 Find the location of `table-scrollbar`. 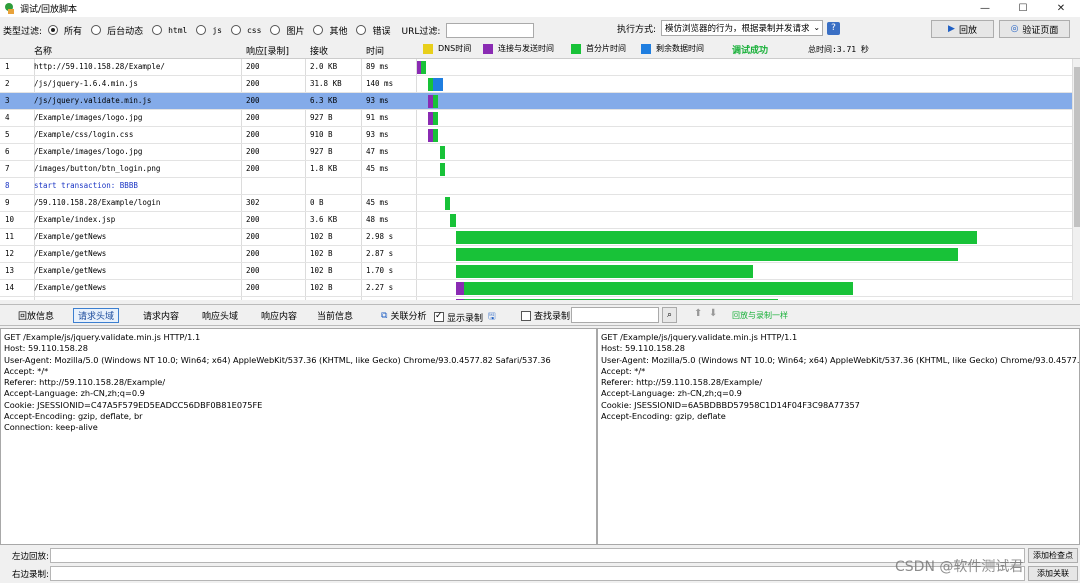

table-scrollbar is located at coordinates (1076, 179).